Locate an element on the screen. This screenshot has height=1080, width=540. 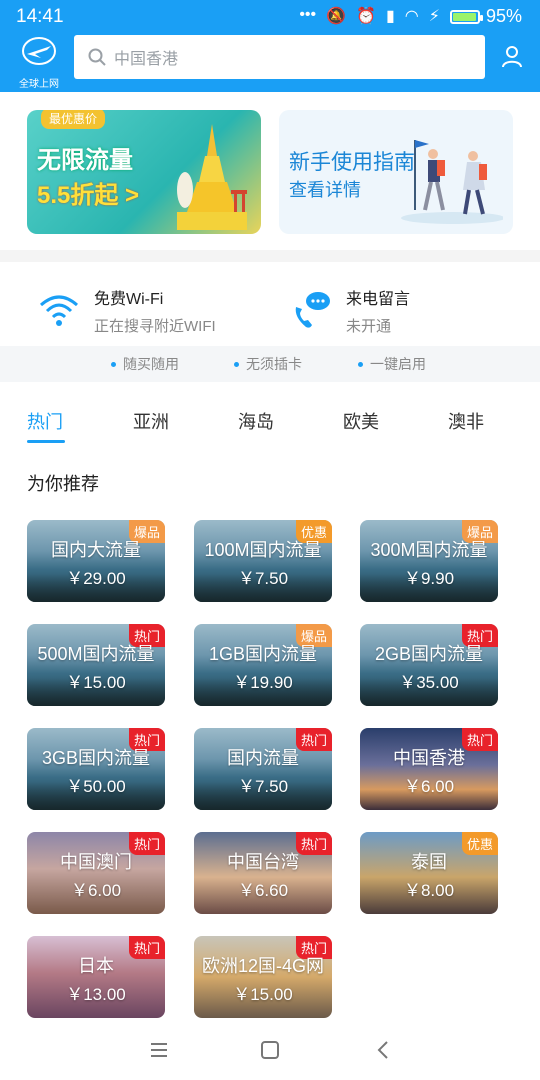
product-name: 中国香港 is located at coordinates (429, 758).